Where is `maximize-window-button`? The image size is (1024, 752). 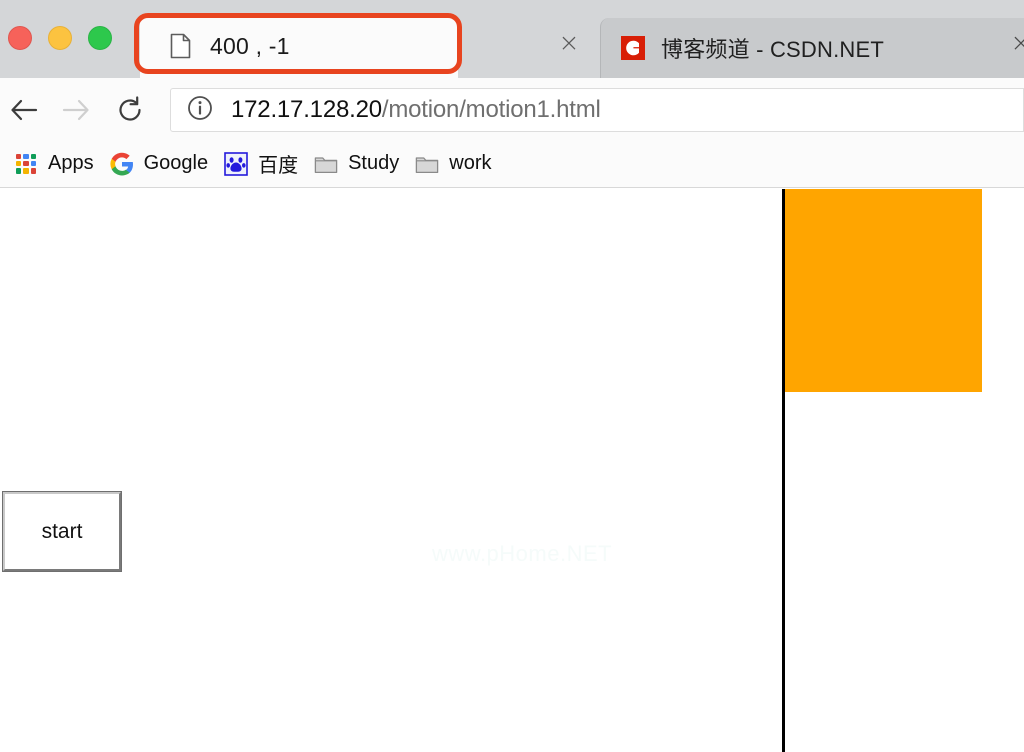 maximize-window-button is located at coordinates (100, 38).